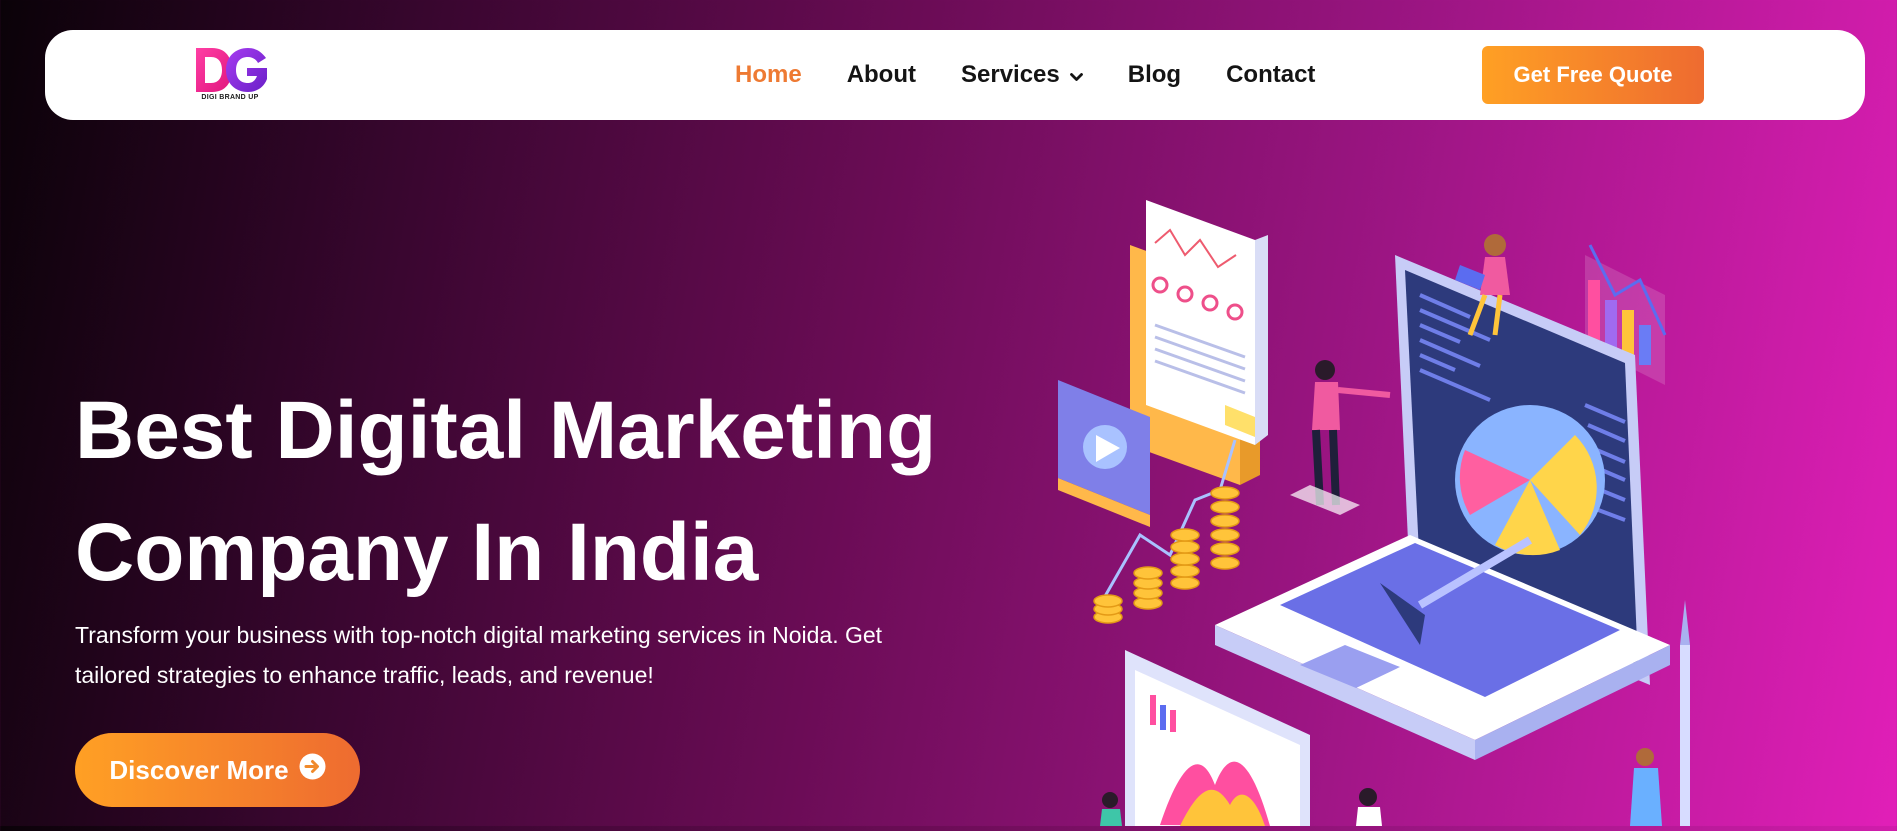 This screenshot has height=831, width=1897. What do you see at coordinates (1010, 74) in the screenshot?
I see `nav-label-services: Services` at bounding box center [1010, 74].